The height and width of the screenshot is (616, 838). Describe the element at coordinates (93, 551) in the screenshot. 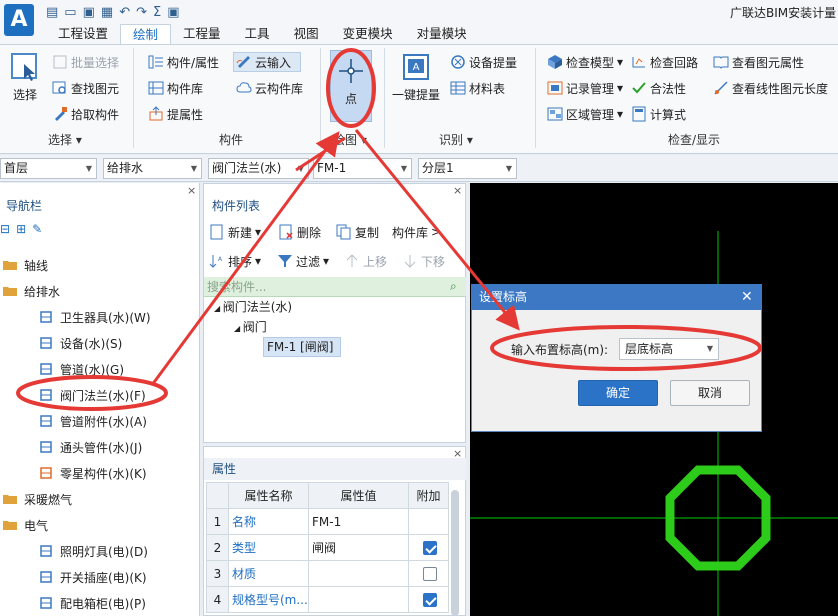

I see `nav-item: 照明灯具(电)(D)` at that location.